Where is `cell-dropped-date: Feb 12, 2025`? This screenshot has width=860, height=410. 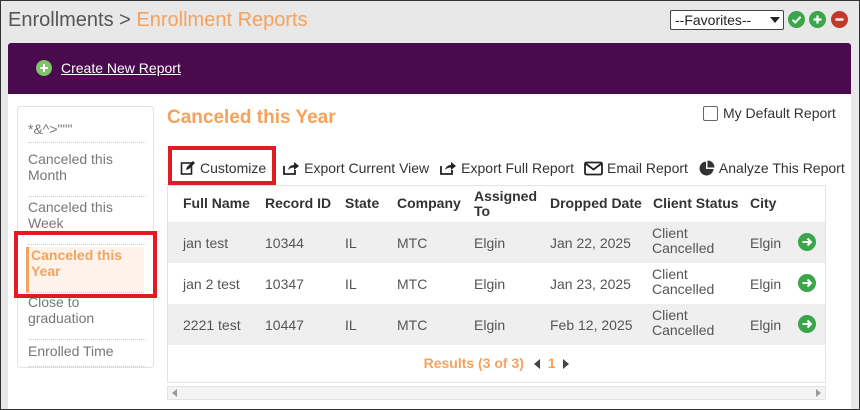 cell-dropped-date: Feb 12, 2025 is located at coordinates (591, 325).